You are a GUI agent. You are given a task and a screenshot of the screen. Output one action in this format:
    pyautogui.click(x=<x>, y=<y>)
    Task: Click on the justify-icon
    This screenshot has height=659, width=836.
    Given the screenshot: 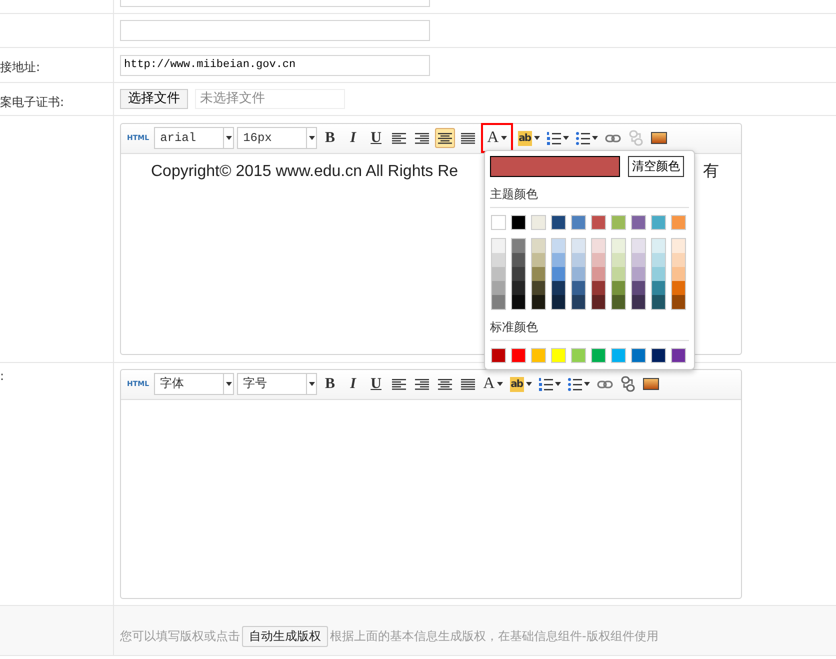 What is the action you would take?
    pyautogui.click(x=468, y=138)
    